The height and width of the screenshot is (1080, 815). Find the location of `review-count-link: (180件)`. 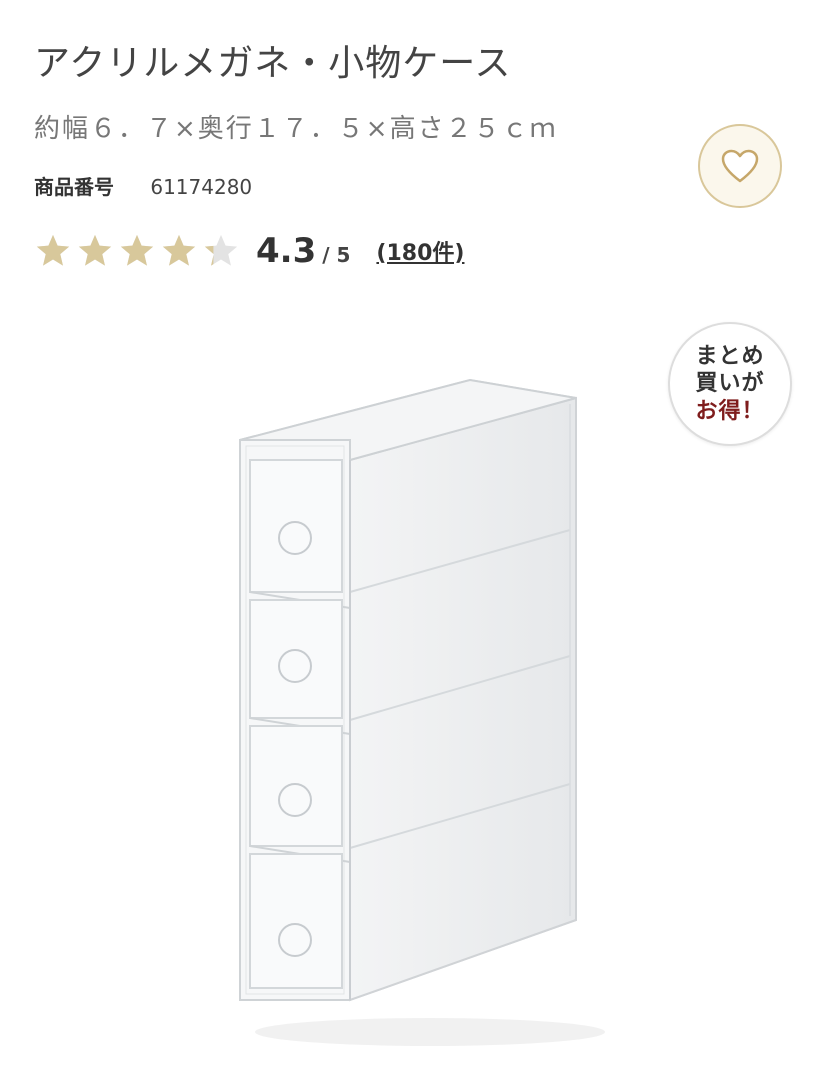

review-count-link: (180件) is located at coordinates (420, 251).